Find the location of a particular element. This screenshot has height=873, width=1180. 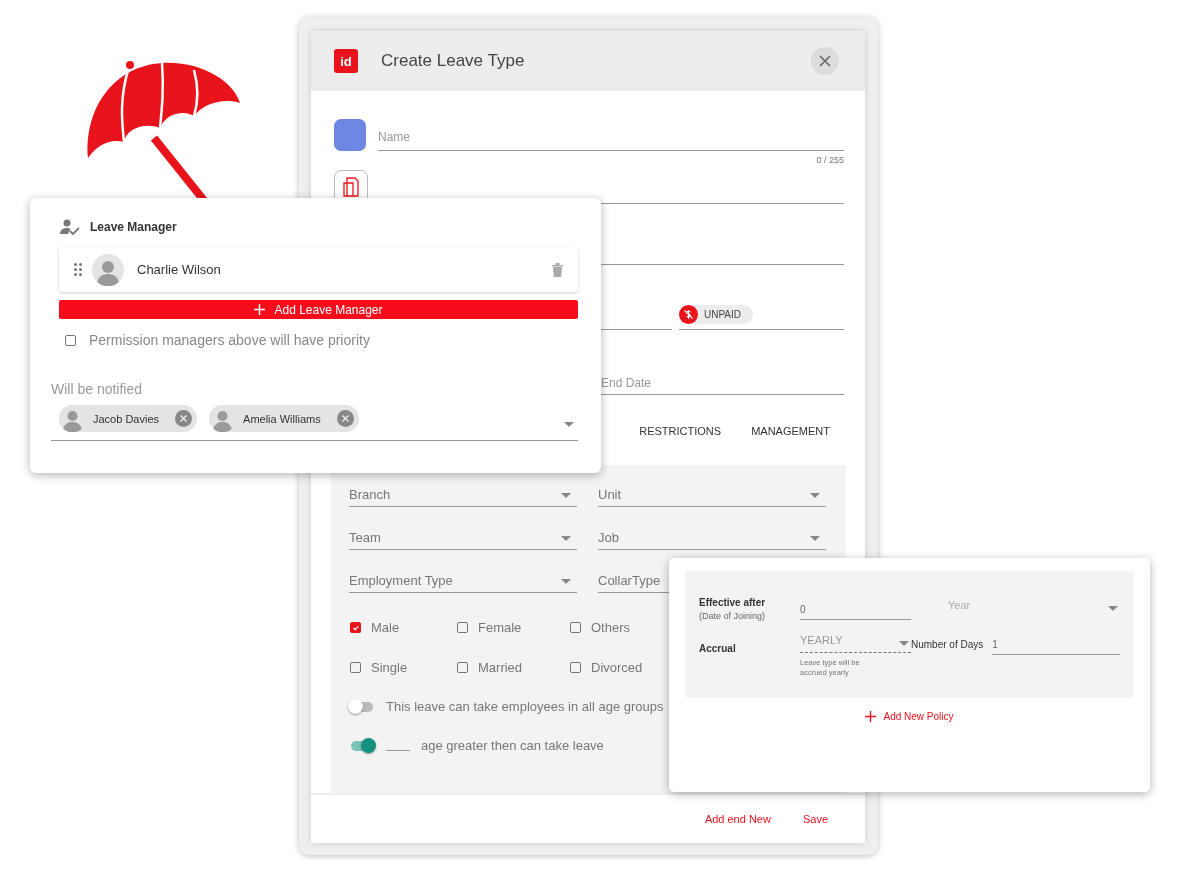

trash-icon is located at coordinates (557, 269).